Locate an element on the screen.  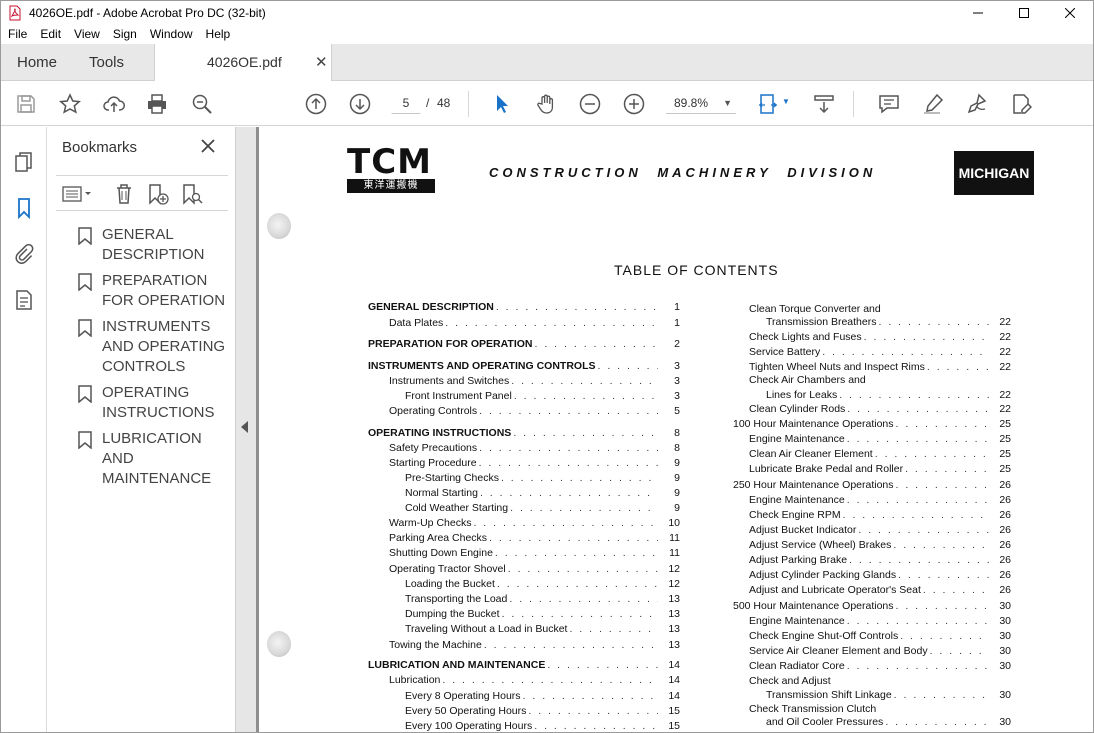
new-bookmark-button is located at coordinates (158, 194).